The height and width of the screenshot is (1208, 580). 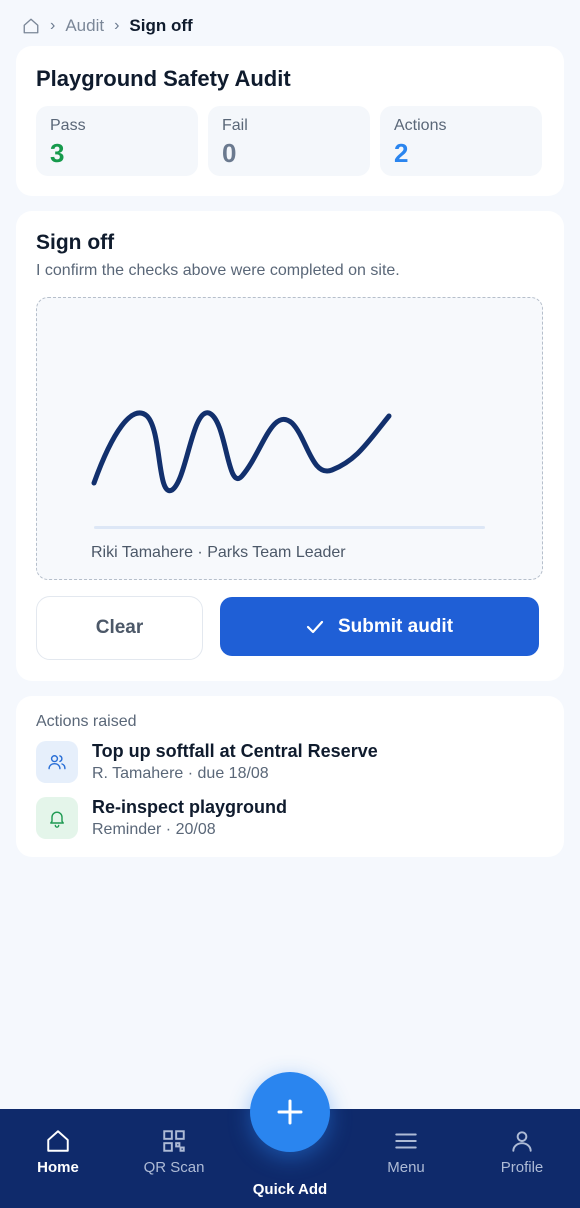 What do you see at coordinates (290, 1189) in the screenshot?
I see `quick-add-label: Quick Add` at bounding box center [290, 1189].